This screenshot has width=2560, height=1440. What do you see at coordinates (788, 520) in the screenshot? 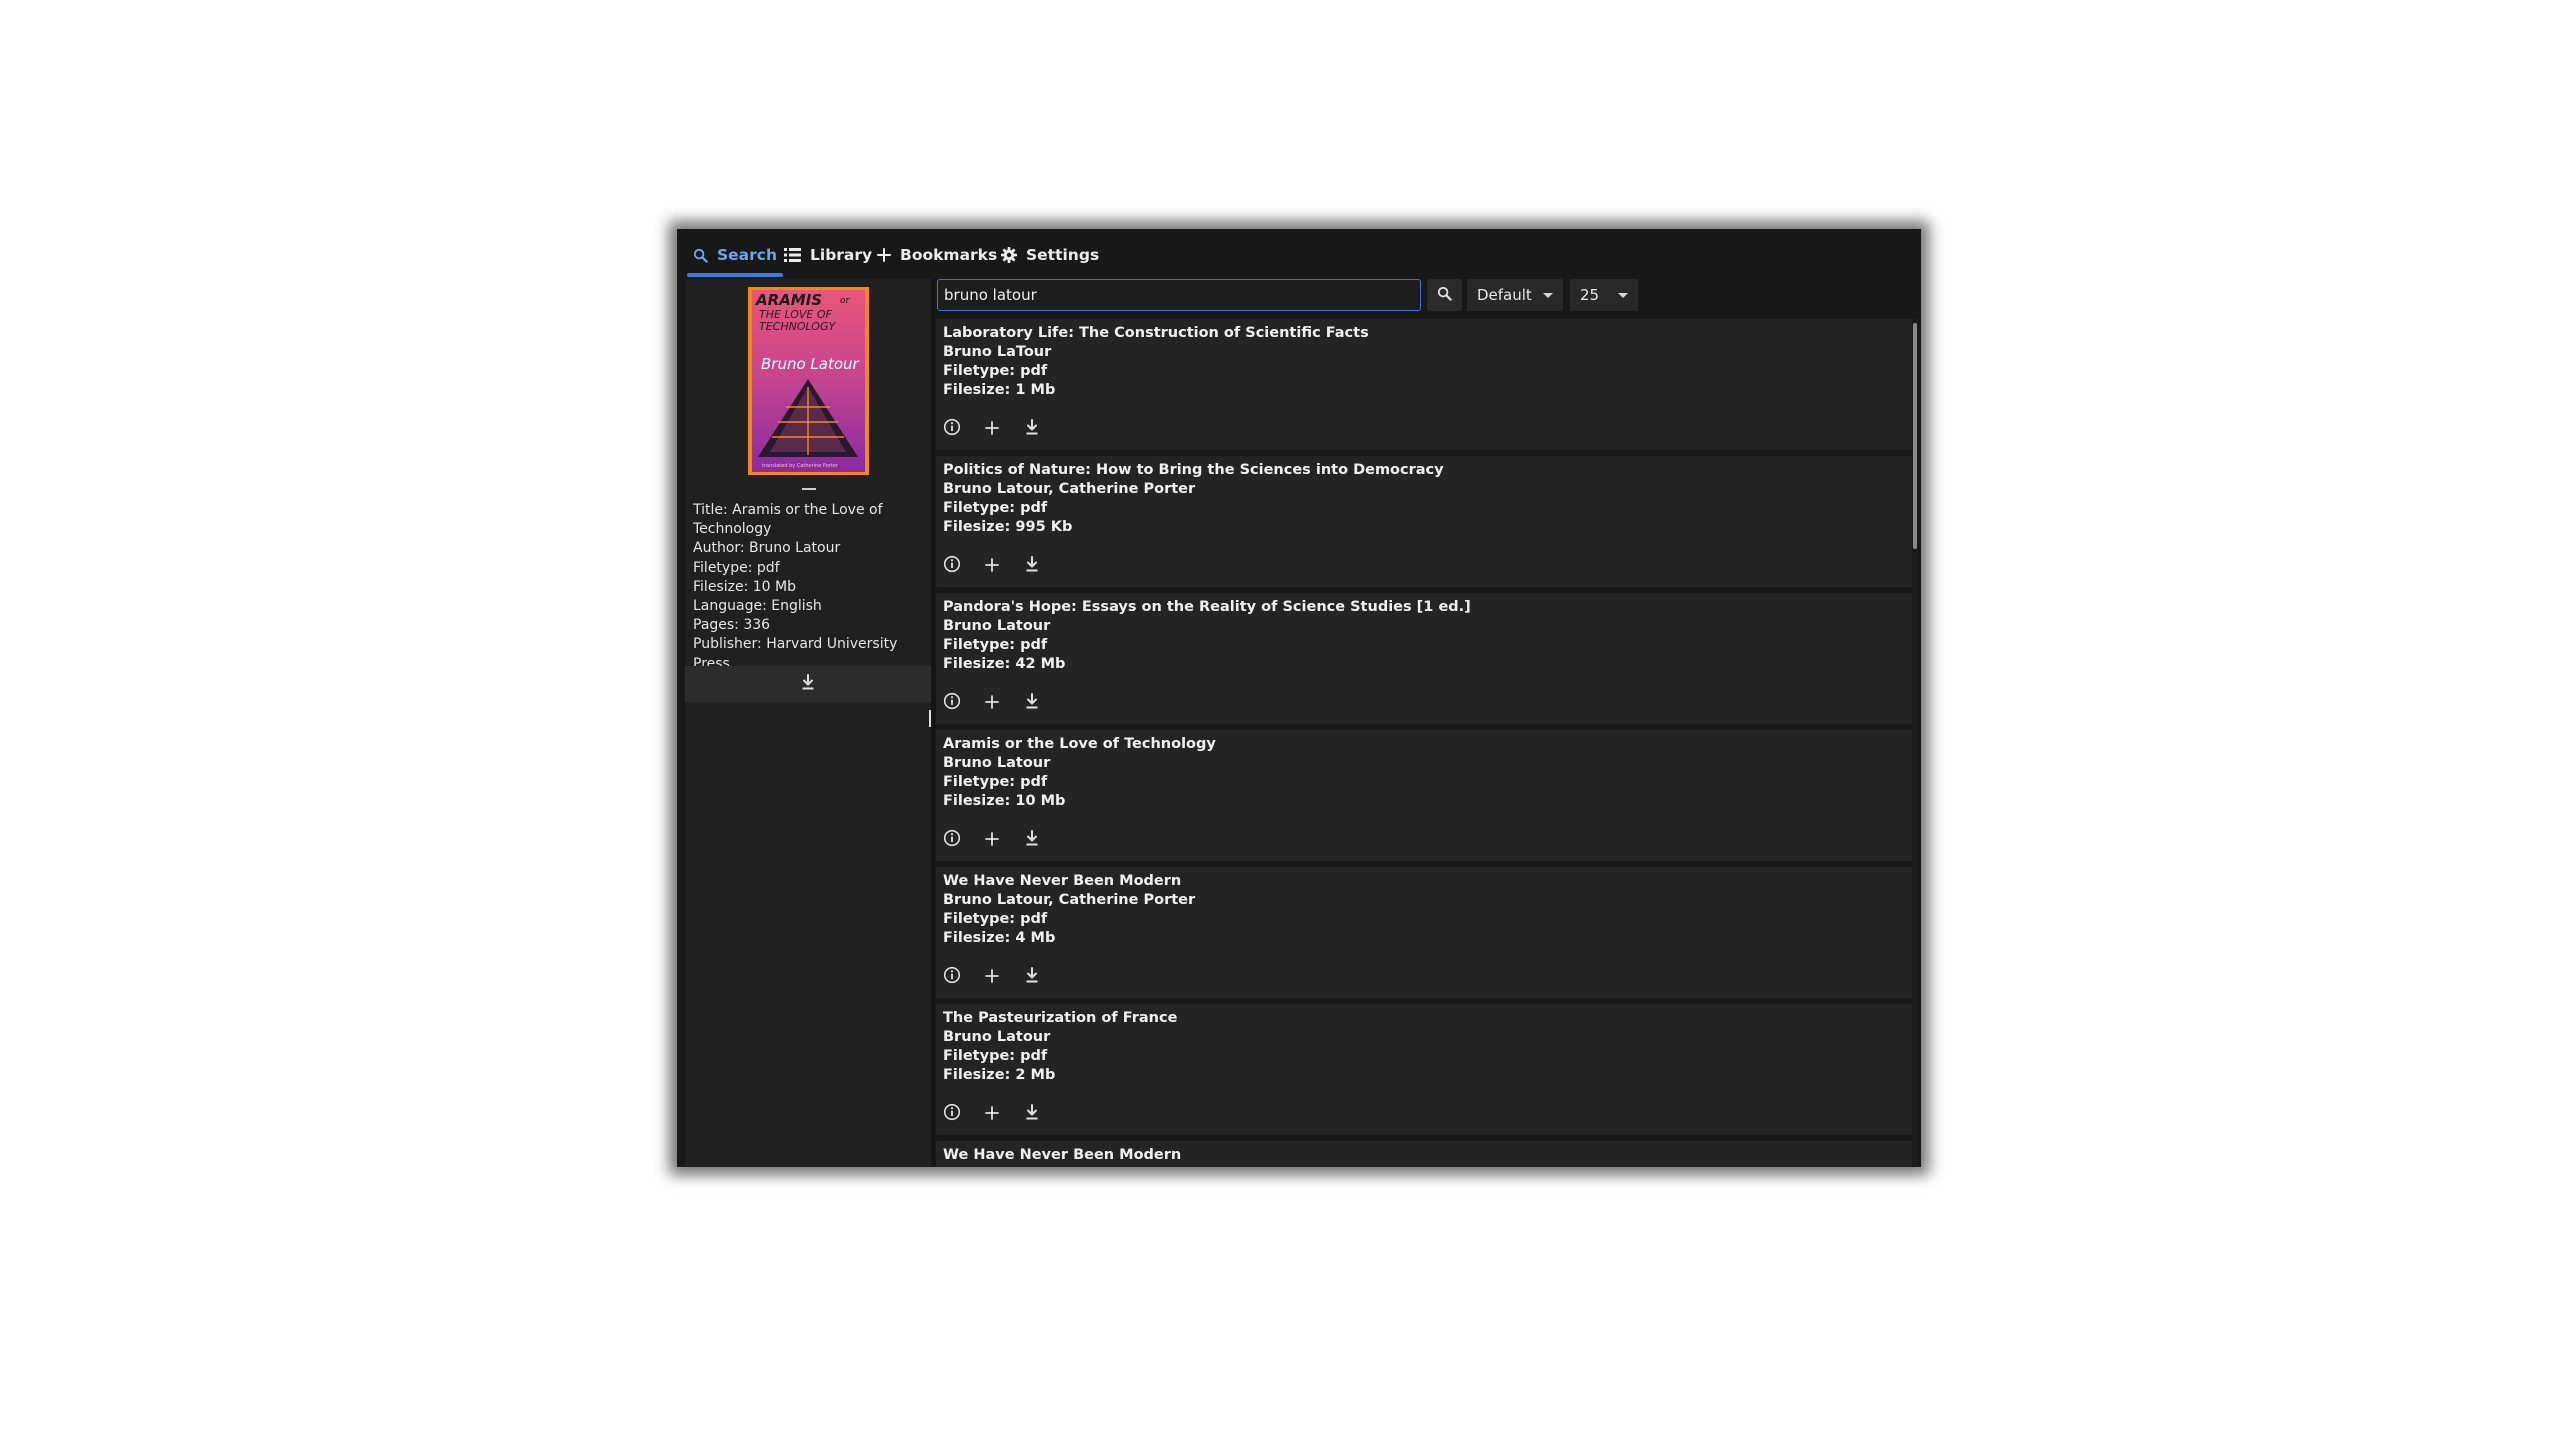
I see `meta-title: Title: Aramis or the Love of Technology` at bounding box center [788, 520].